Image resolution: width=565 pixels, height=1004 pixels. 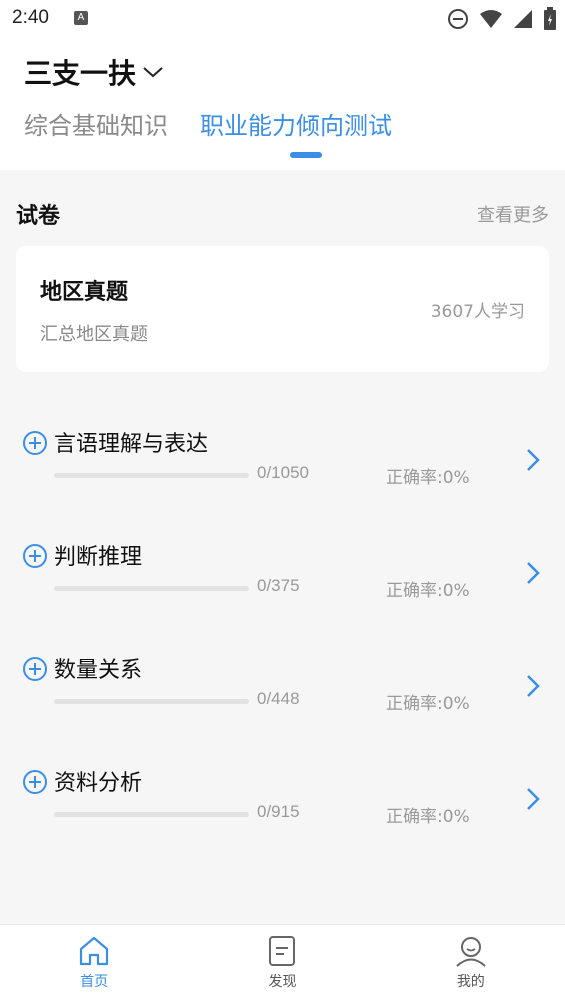 I want to click on see-more-link: 查看更多, so click(x=513, y=214).